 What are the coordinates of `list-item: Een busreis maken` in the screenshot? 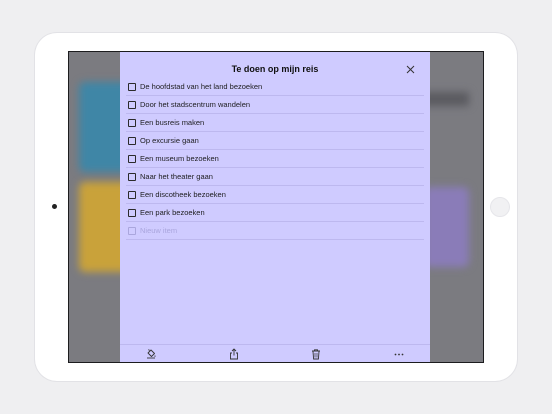 It's located at (275, 123).